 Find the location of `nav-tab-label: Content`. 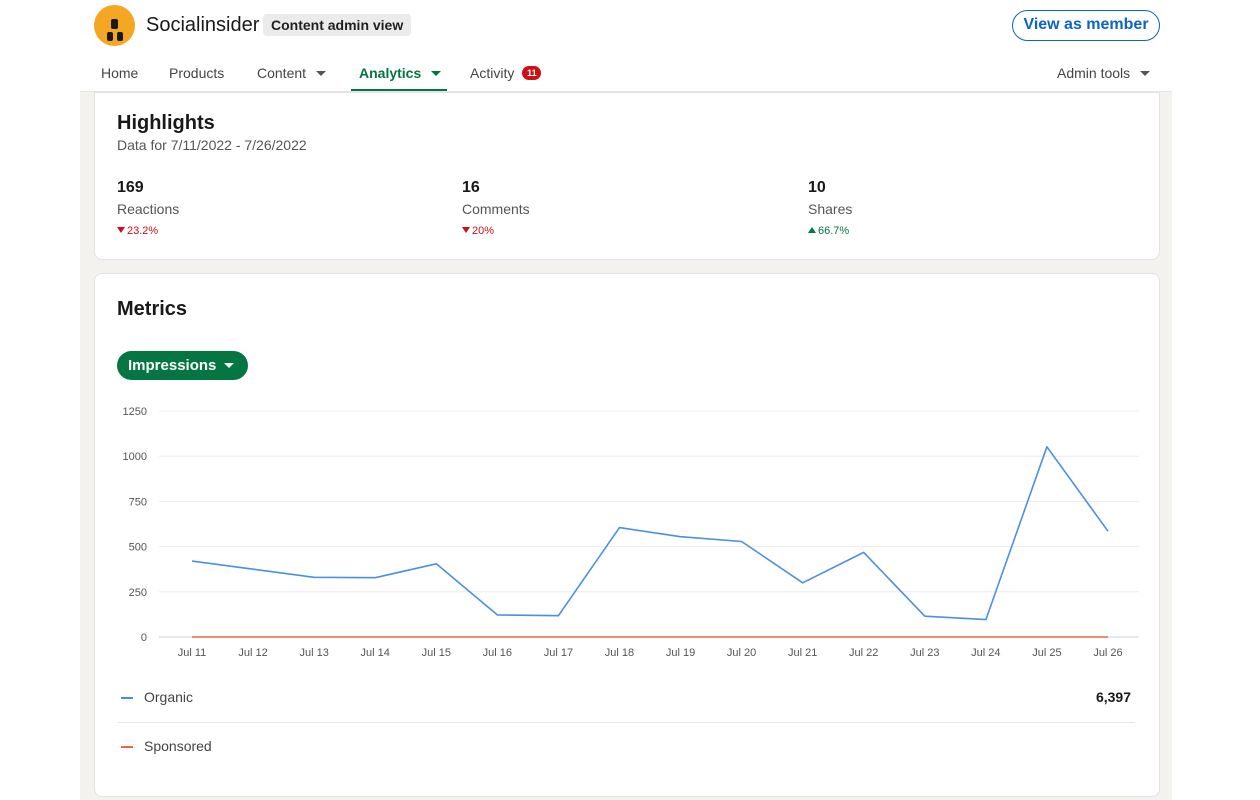

nav-tab-label: Content is located at coordinates (282, 73).